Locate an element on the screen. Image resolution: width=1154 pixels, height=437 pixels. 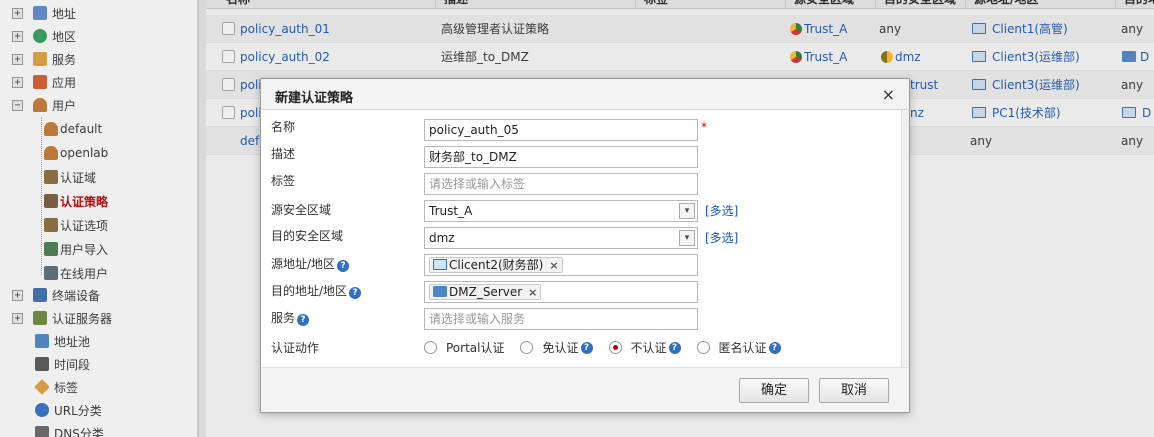
radio-anonymous-auth: 匿名认证 ? is located at coordinates (738, 347).